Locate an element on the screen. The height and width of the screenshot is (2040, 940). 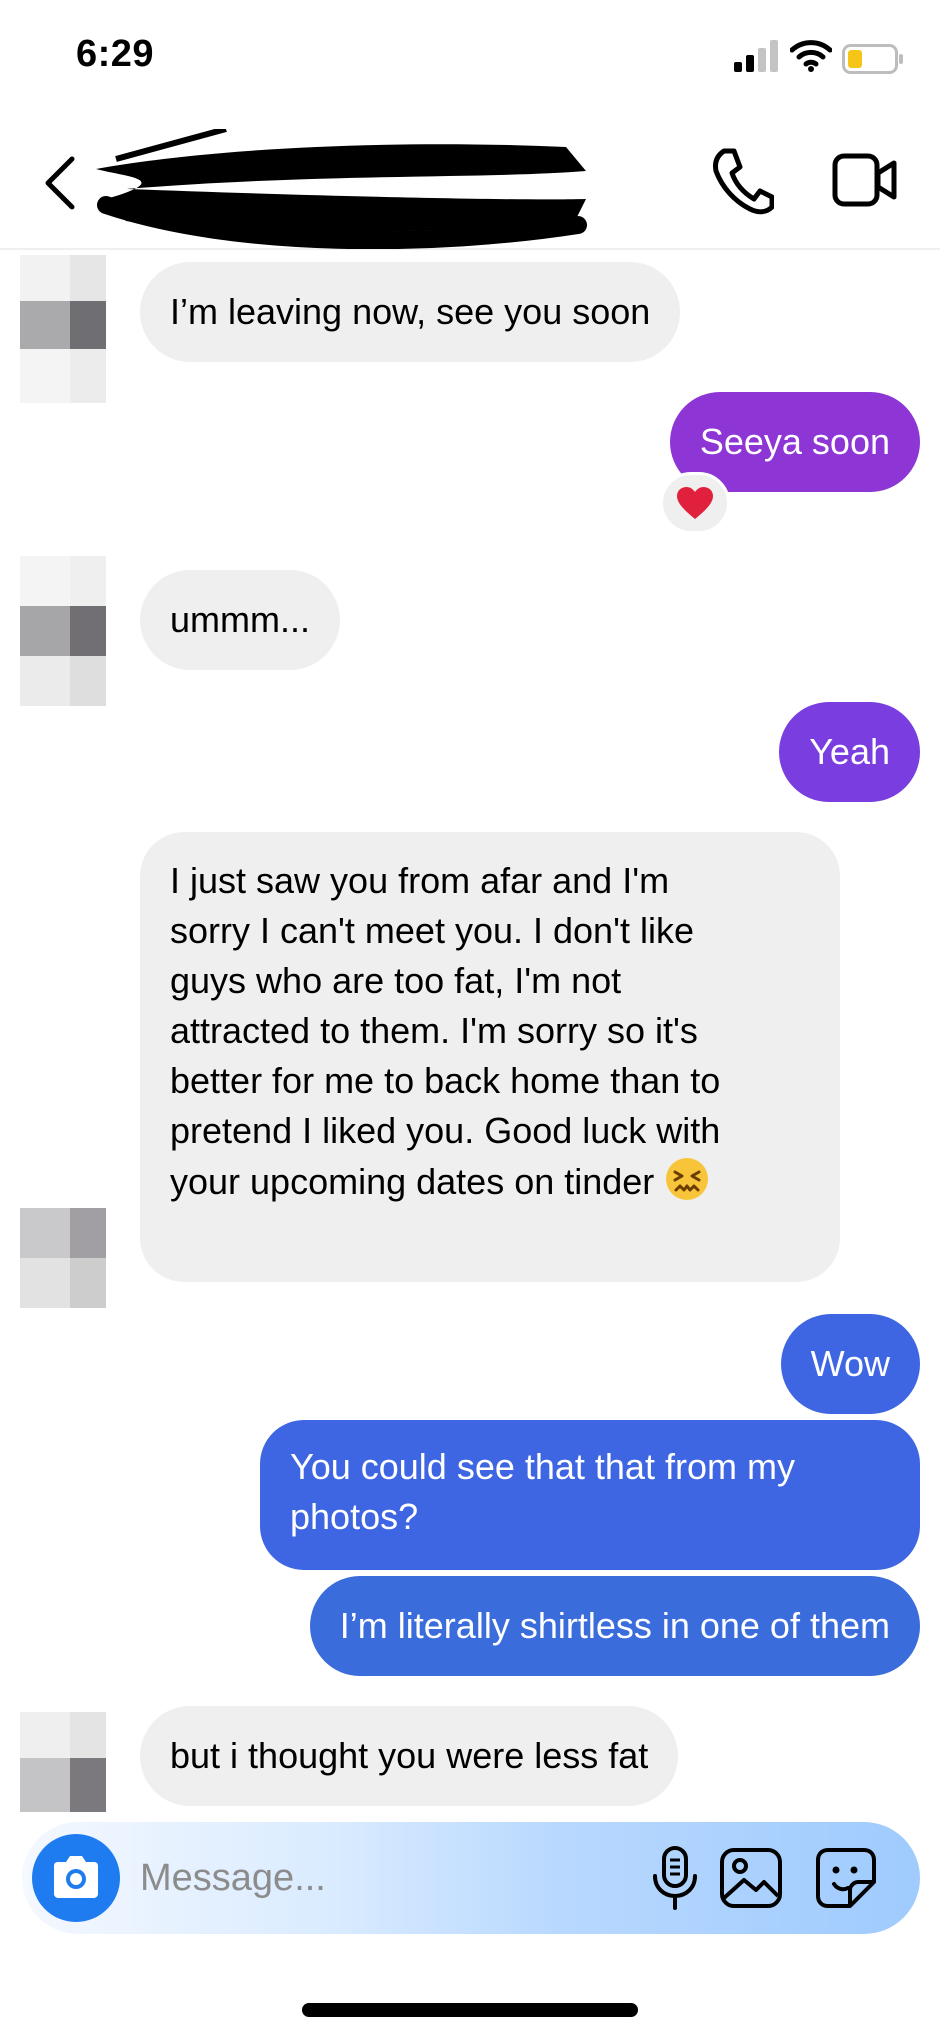
outgoing-message: I’m literally shirtless in one of them is located at coordinates (614, 1626).